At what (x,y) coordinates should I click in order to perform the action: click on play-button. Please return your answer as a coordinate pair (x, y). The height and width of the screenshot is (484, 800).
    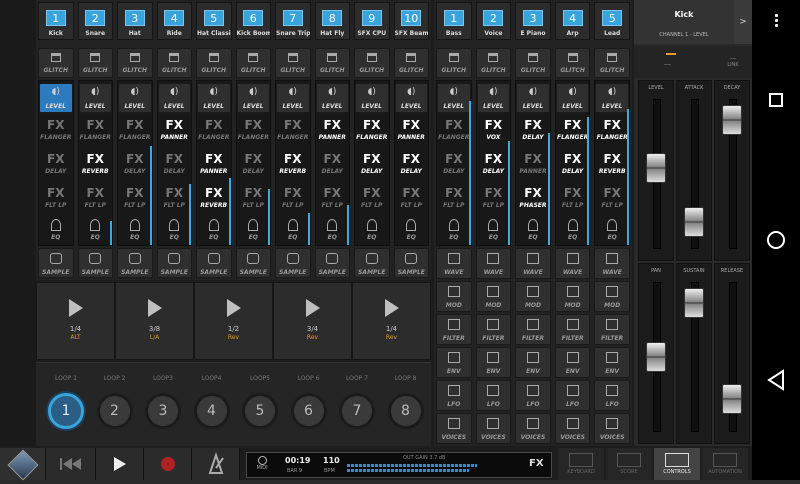
    Looking at the image, I should click on (120, 464).